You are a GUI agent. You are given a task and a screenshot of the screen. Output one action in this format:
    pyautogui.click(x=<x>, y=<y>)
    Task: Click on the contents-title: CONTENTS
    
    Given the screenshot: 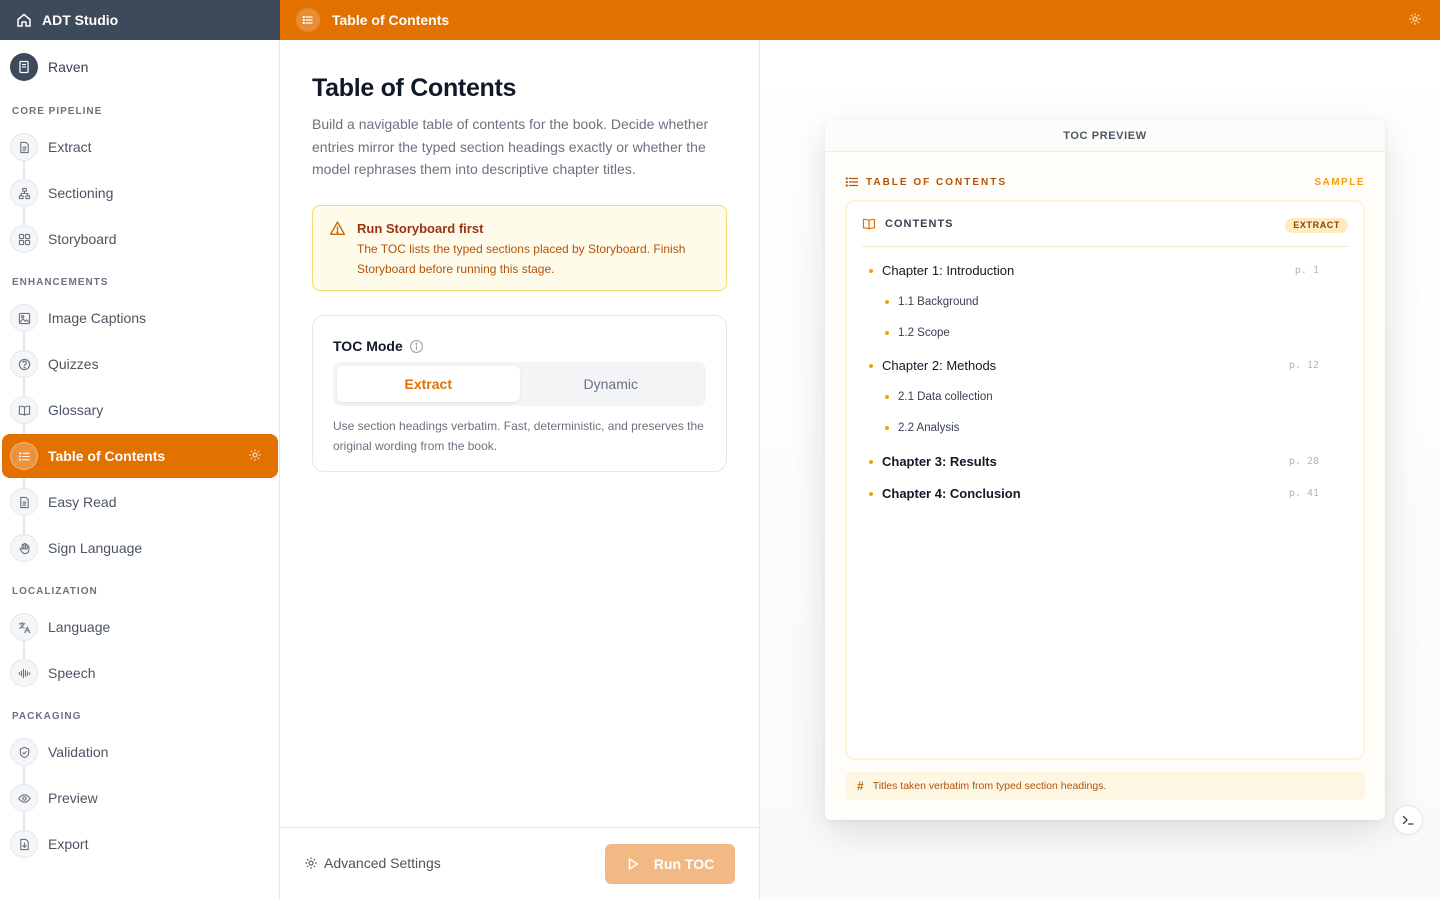 What is the action you would take?
    pyautogui.click(x=919, y=224)
    